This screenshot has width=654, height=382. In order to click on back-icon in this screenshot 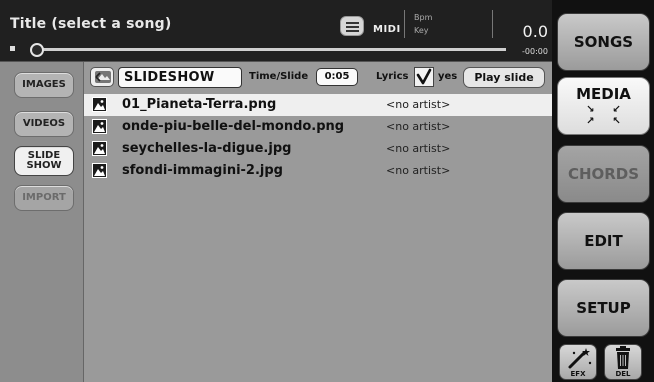, I will do `click(102, 77)`.